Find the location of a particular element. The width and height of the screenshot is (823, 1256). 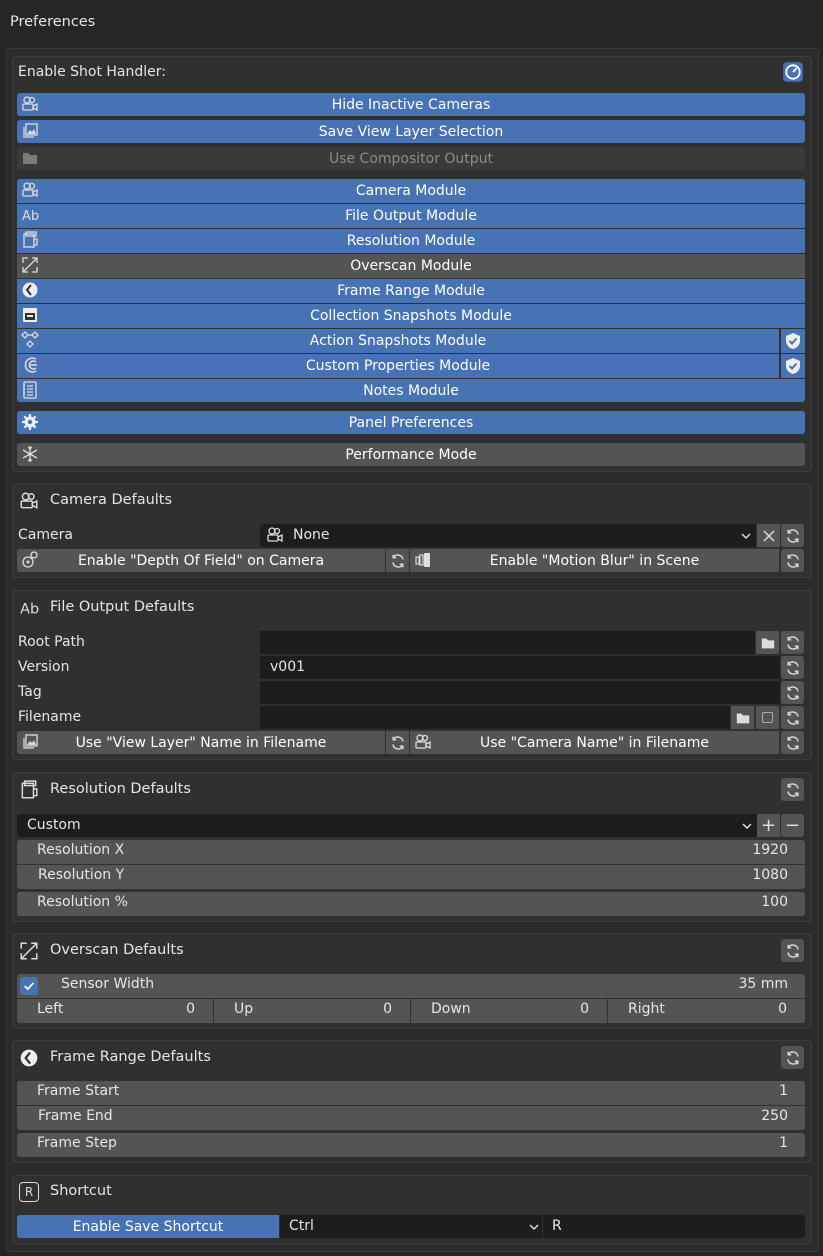

dof-reset-button is located at coordinates (397, 560).